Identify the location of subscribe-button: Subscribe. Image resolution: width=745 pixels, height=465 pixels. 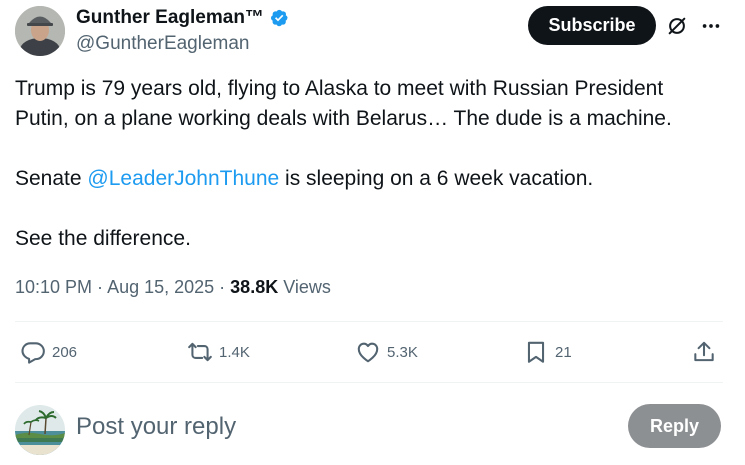
(592, 25).